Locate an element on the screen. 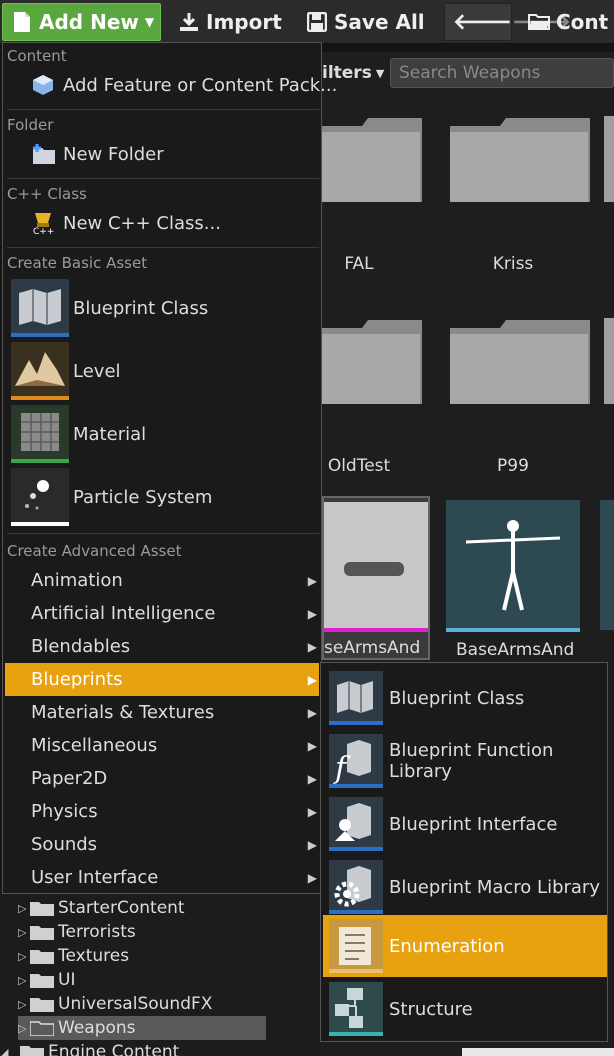  folder-label: P99 is located at coordinates (513, 466).